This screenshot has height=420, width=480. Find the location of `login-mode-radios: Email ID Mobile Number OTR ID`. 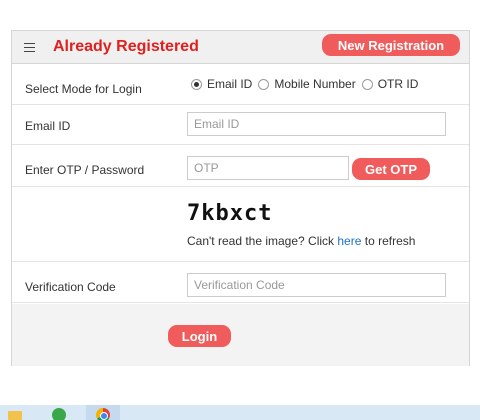

login-mode-radios: Email ID Mobile Number OTR ID is located at coordinates (307, 84).